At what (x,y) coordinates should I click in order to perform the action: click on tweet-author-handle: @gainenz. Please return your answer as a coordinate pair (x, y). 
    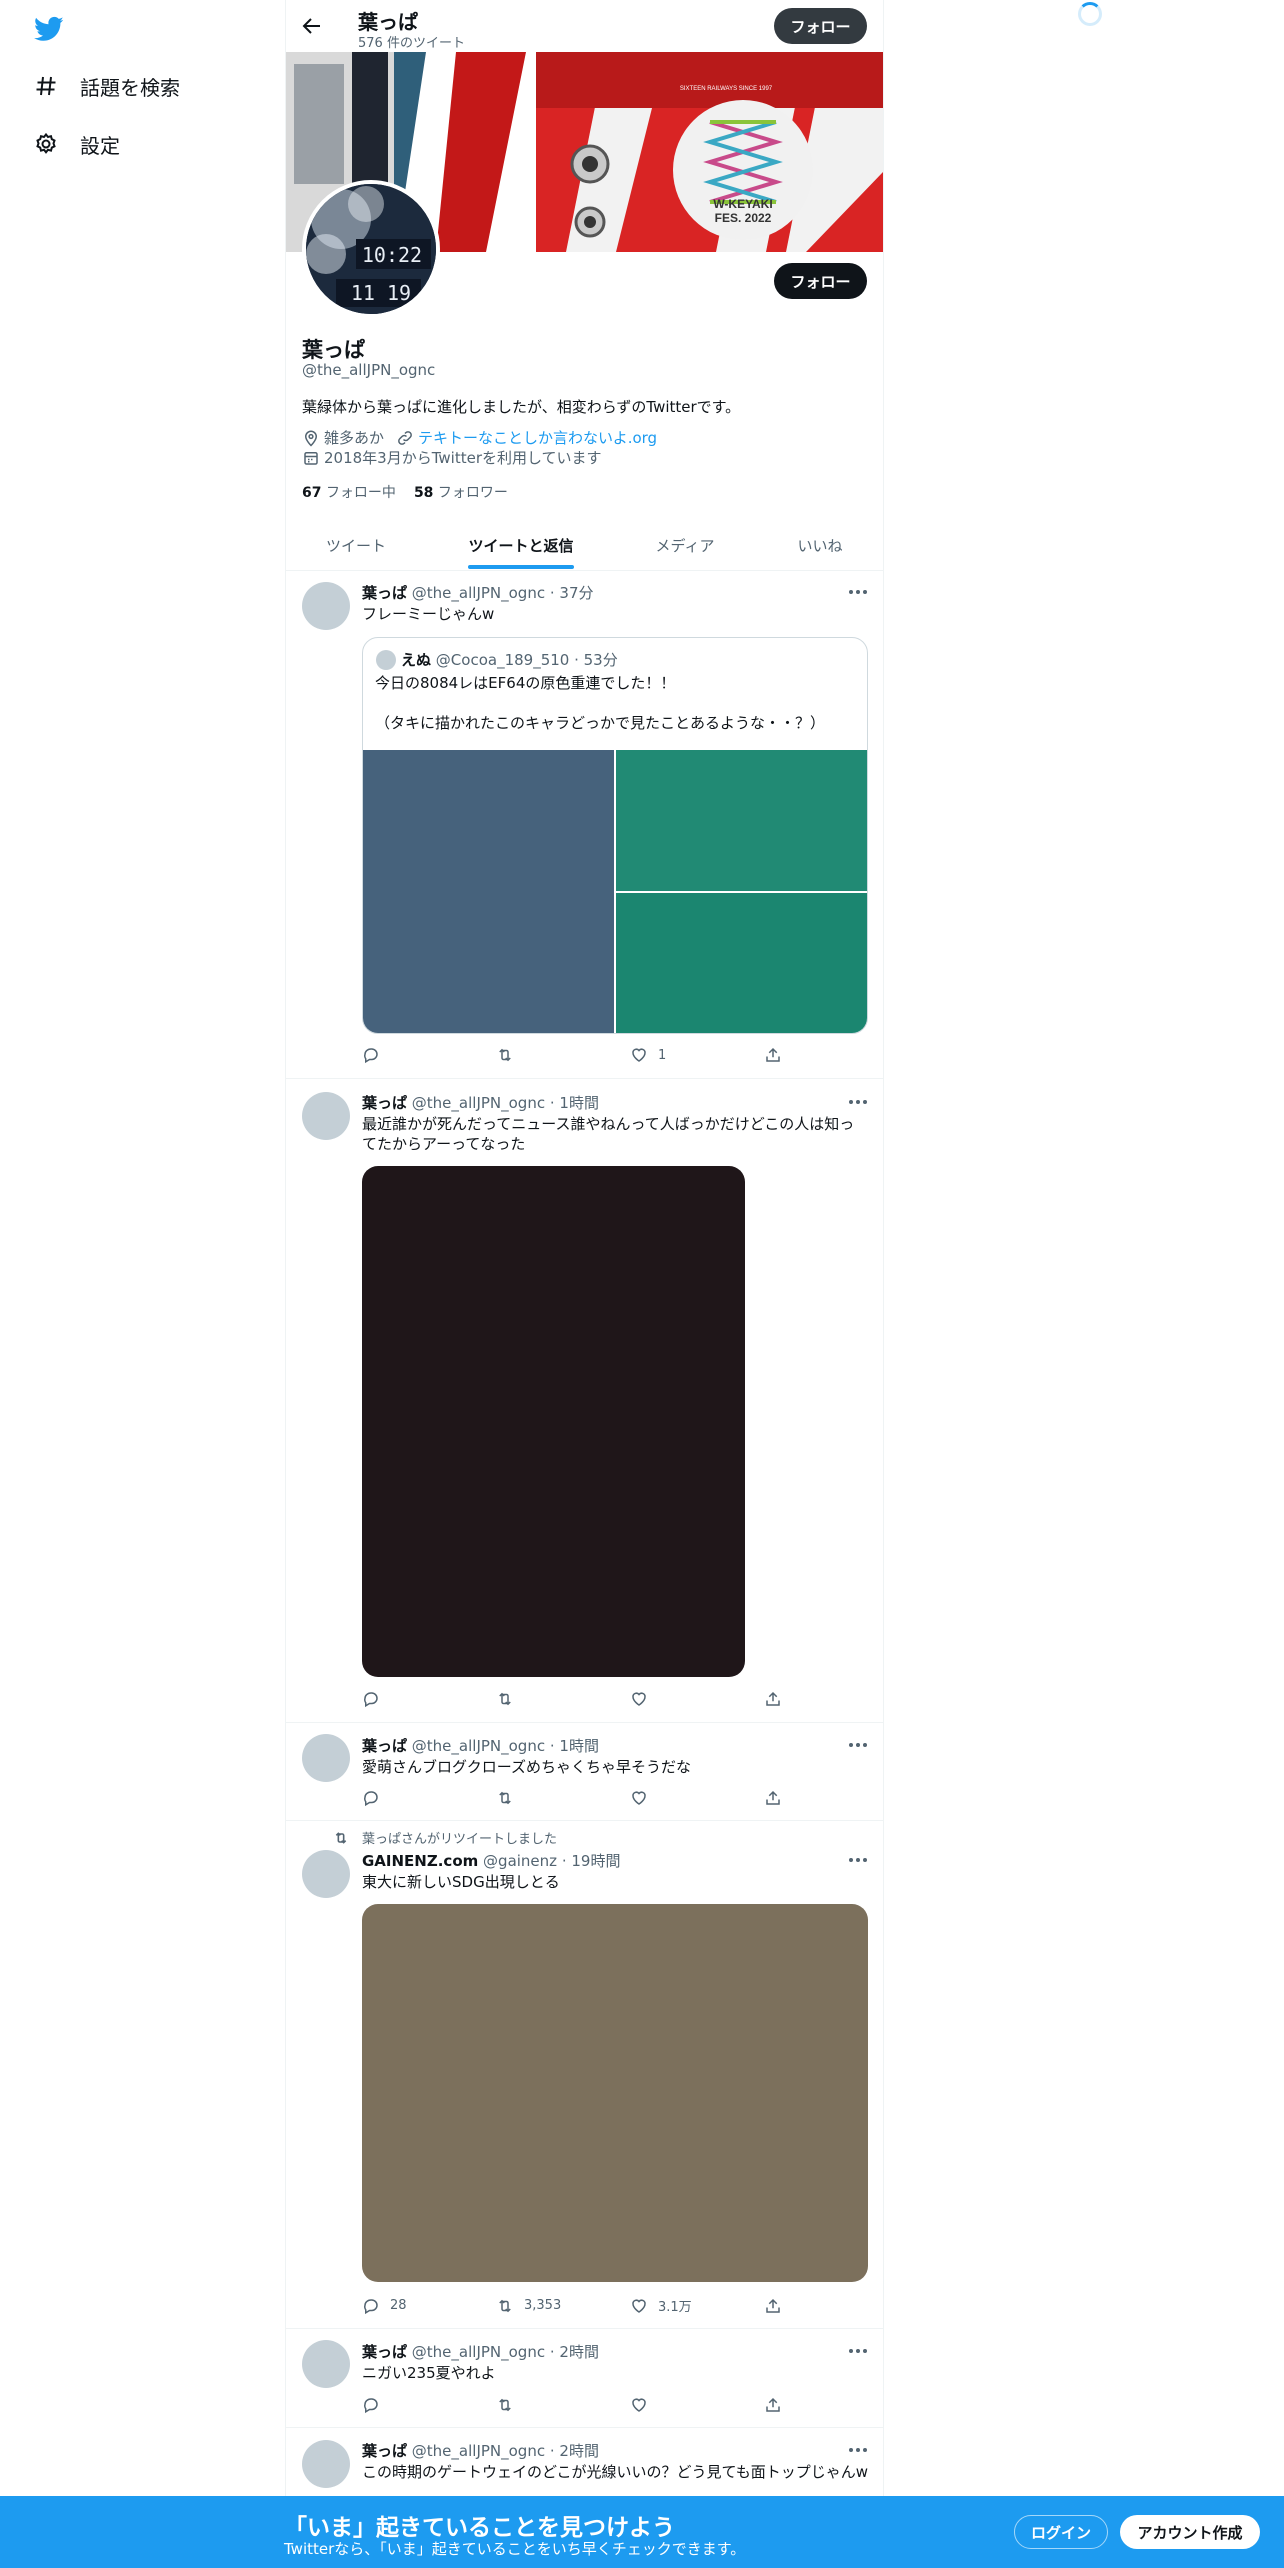
    Looking at the image, I should click on (520, 1861).